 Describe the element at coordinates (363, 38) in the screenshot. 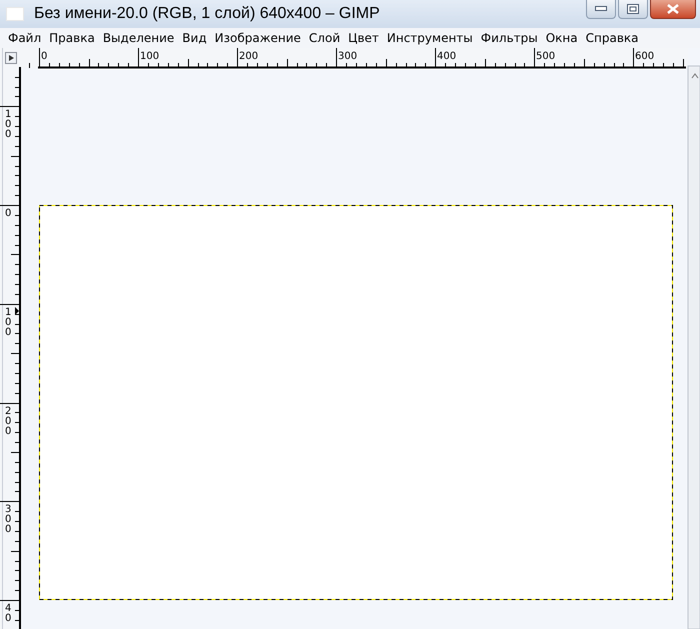

I see `menu-item: Цвет` at that location.